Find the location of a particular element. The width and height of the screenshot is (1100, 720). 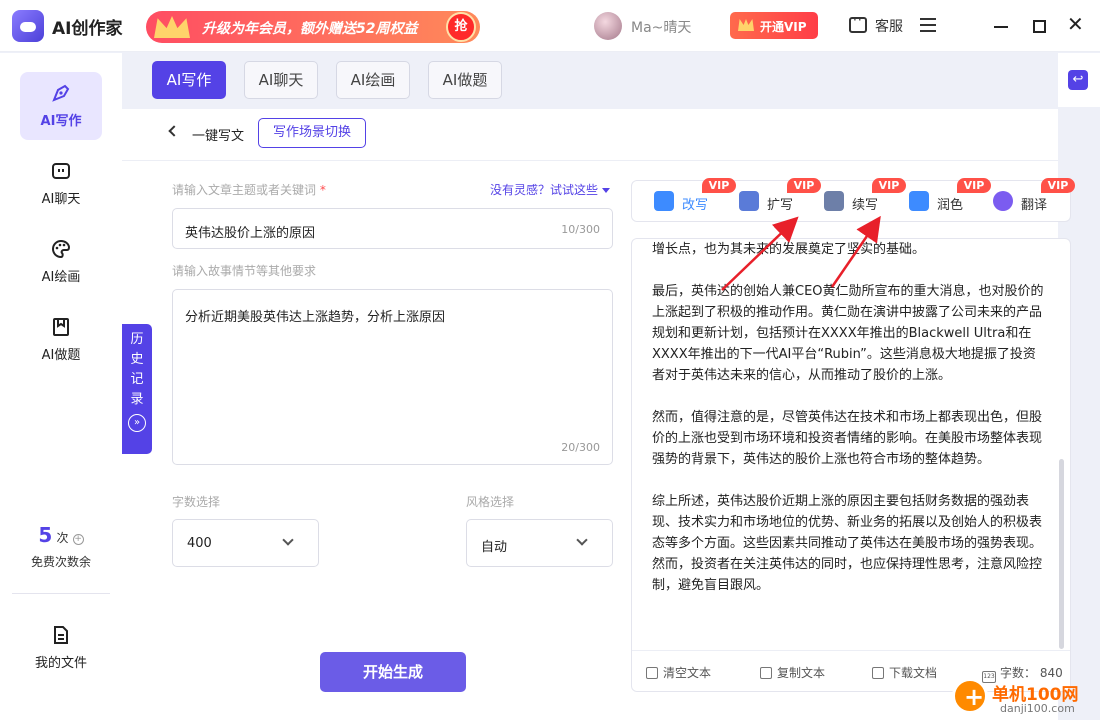

free-credits: 5 次 + 免费次数余 is located at coordinates (61, 546).